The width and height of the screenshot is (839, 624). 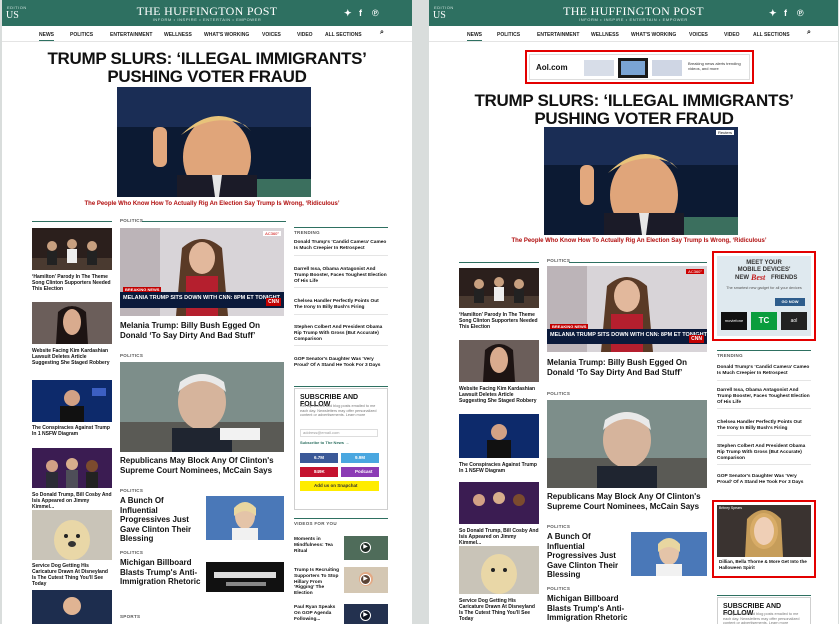 What do you see at coordinates (318, 545) in the screenshot?
I see `video-title: Moments in Mindfulness: Tea Ritual` at bounding box center [318, 545].